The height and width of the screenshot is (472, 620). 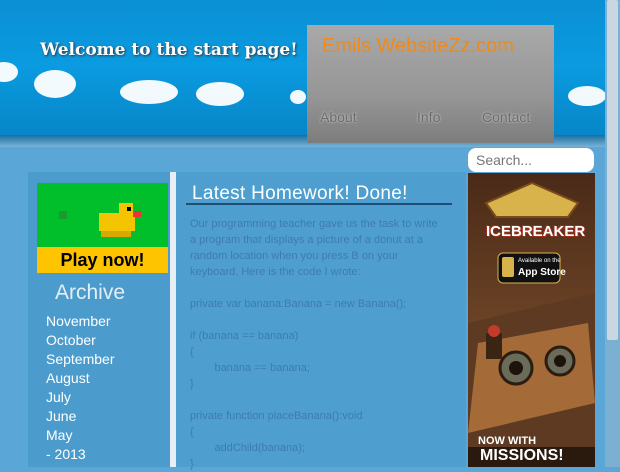 I want to click on site-brand: Emils WebsiteZz.com, so click(x=418, y=46).